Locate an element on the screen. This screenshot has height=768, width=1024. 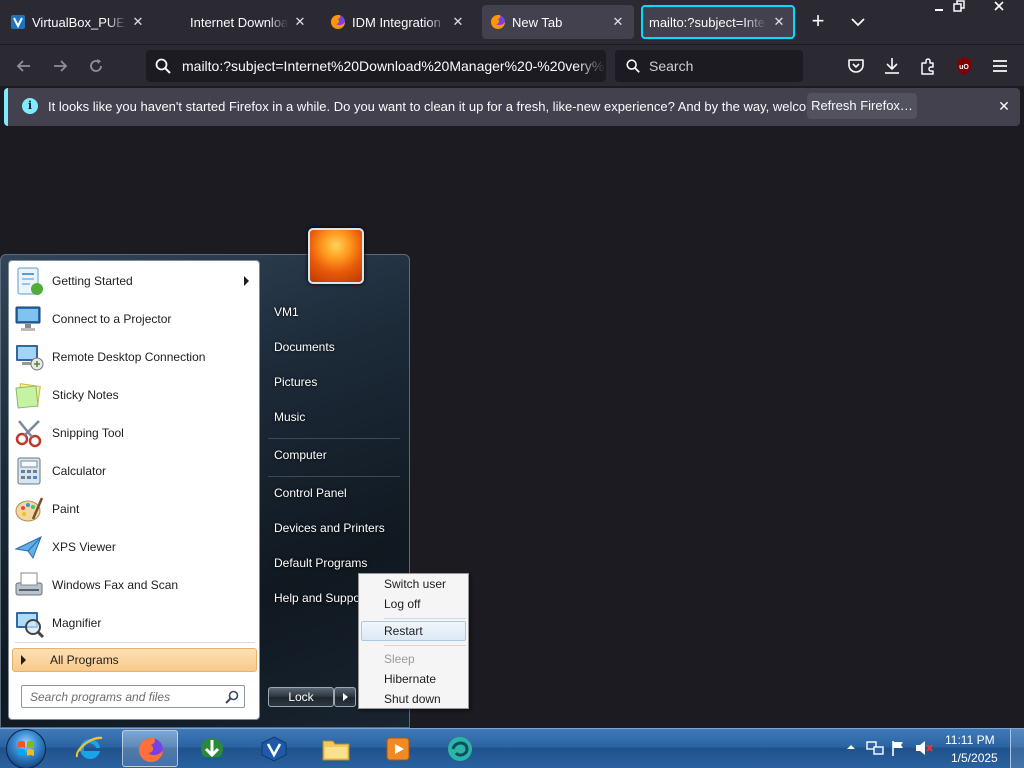
link-control-panel: Control Panel is located at coordinates (310, 493).